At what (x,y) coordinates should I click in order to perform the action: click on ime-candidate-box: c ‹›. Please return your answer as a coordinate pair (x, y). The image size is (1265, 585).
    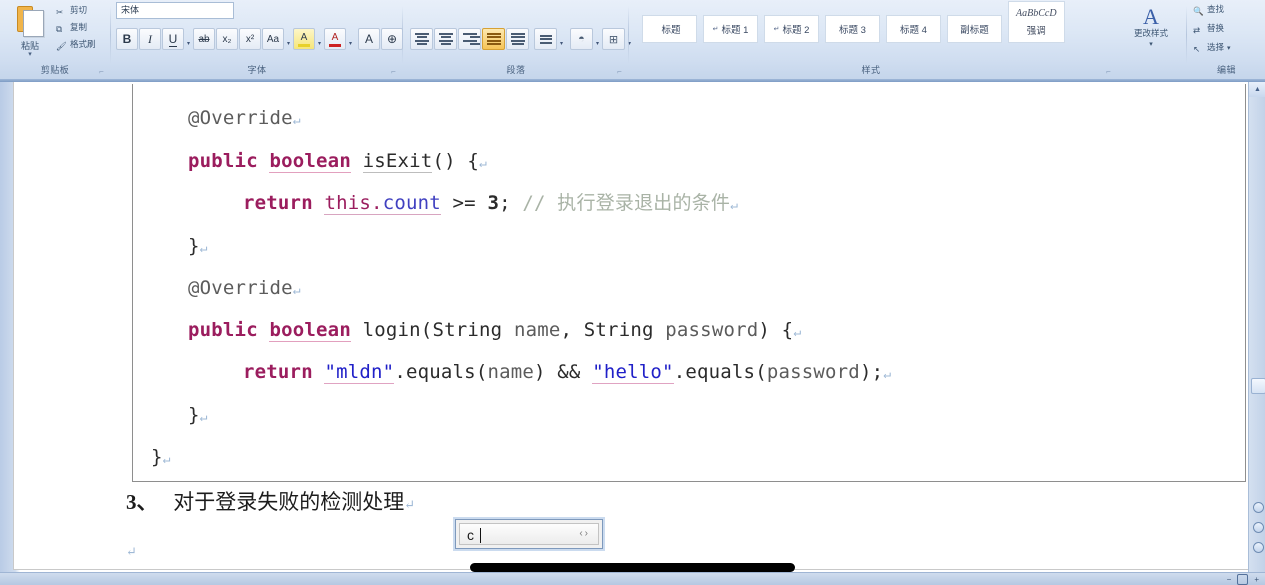
    Looking at the image, I should click on (529, 534).